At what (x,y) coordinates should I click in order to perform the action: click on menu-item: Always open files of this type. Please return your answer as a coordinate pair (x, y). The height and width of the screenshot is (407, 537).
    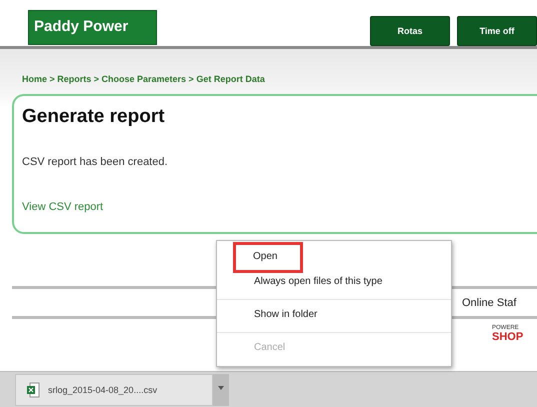
    Looking at the image, I should click on (334, 283).